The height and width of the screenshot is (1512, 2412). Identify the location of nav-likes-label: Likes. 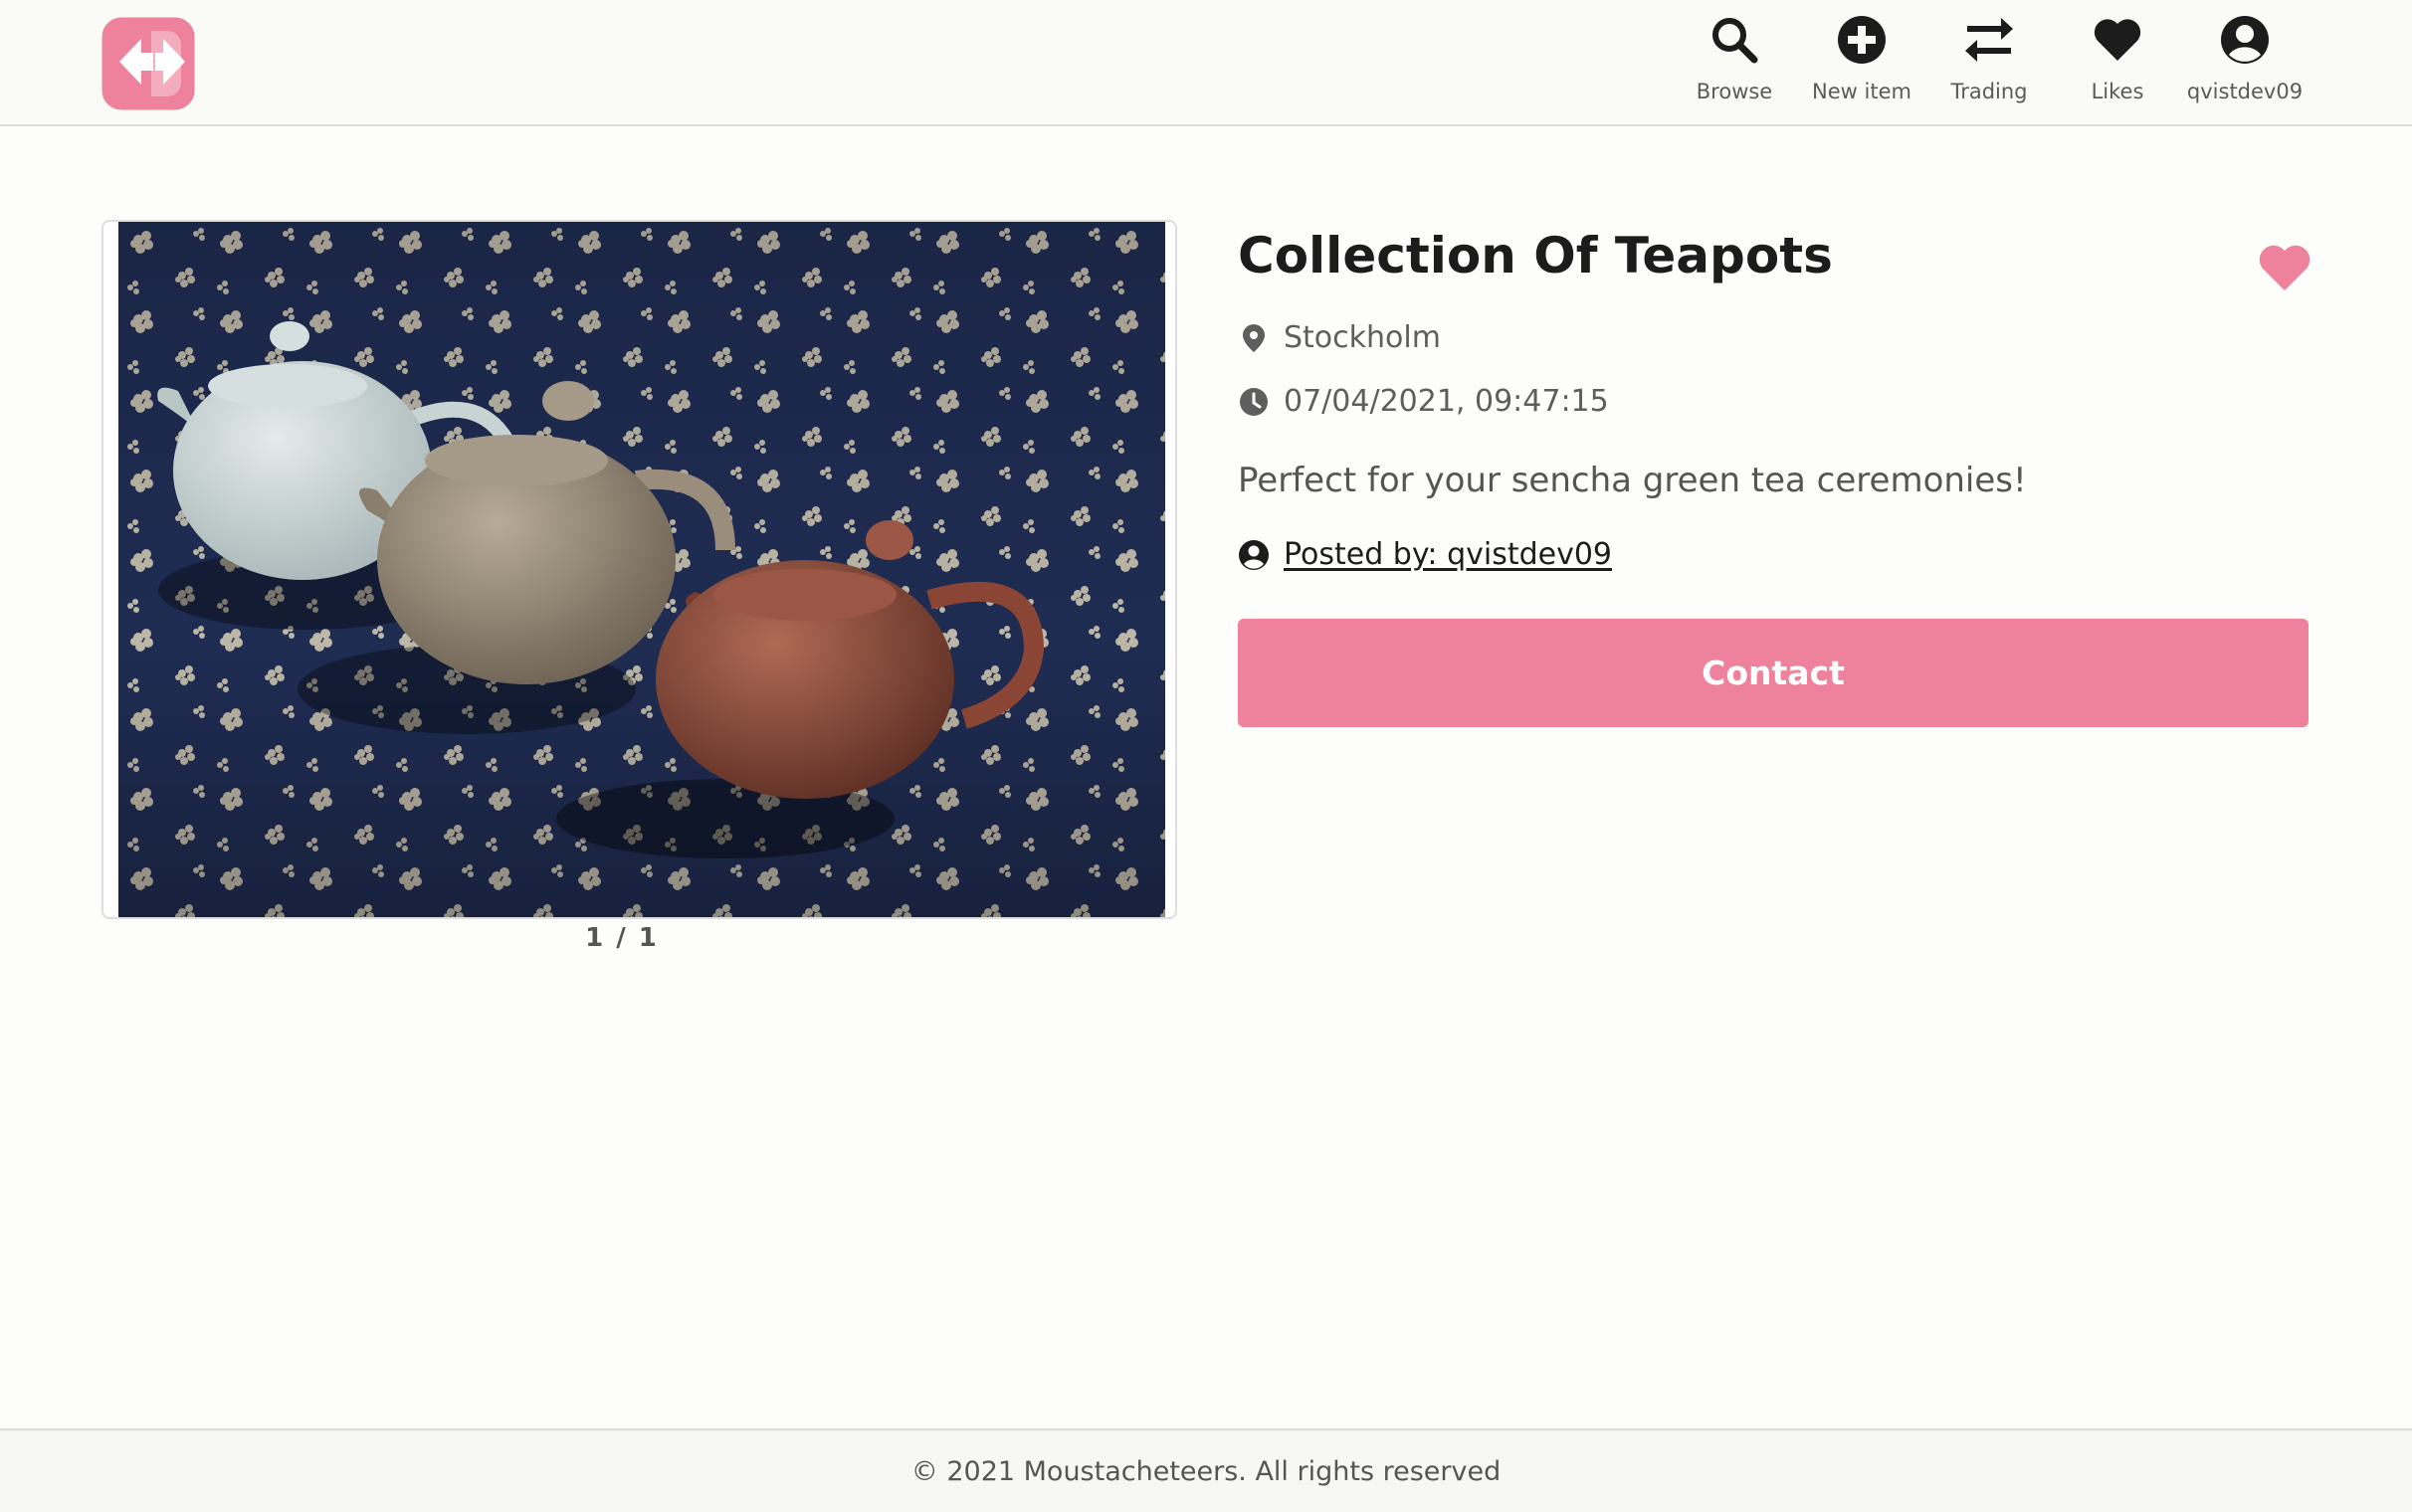
(2117, 91).